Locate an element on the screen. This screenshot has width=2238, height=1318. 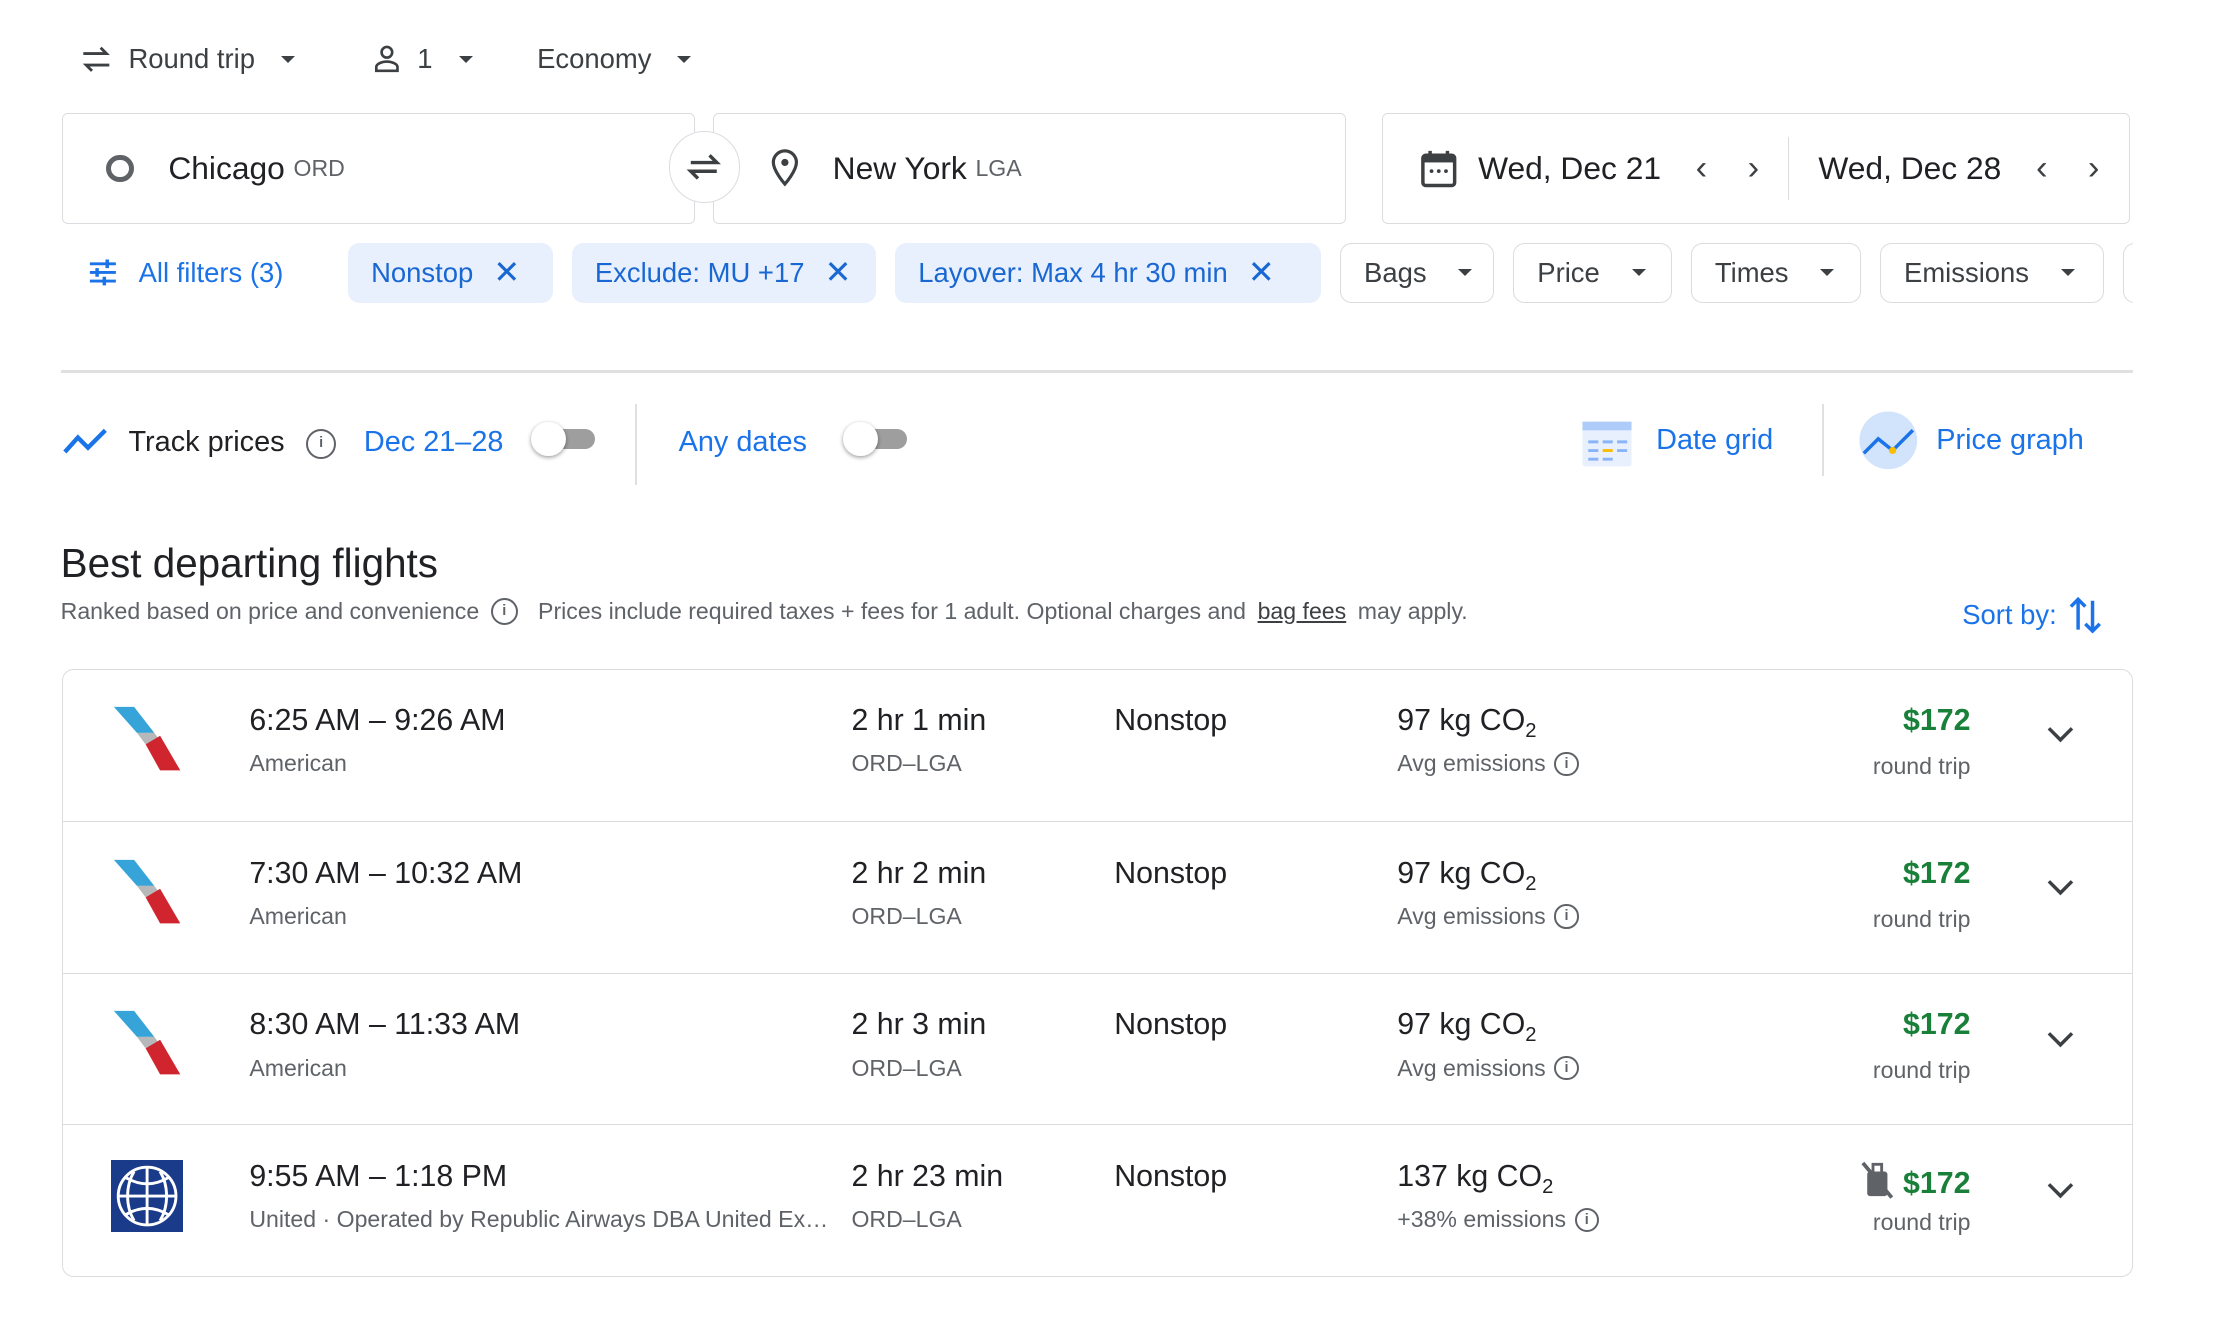
prev-depart-icon: ‹ is located at coordinates (1702, 168).